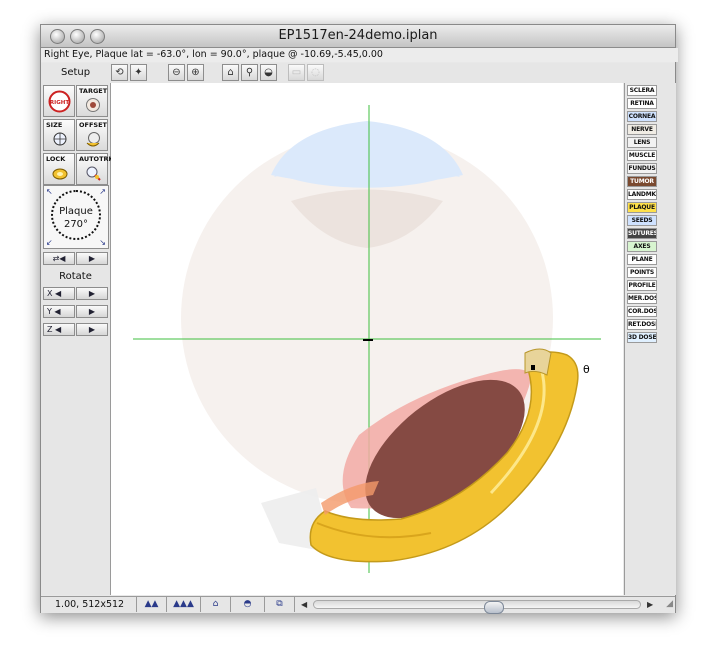 This screenshot has width=713, height=665. I want to click on layer-toggle-cornea: CORNEA, so click(642, 116).